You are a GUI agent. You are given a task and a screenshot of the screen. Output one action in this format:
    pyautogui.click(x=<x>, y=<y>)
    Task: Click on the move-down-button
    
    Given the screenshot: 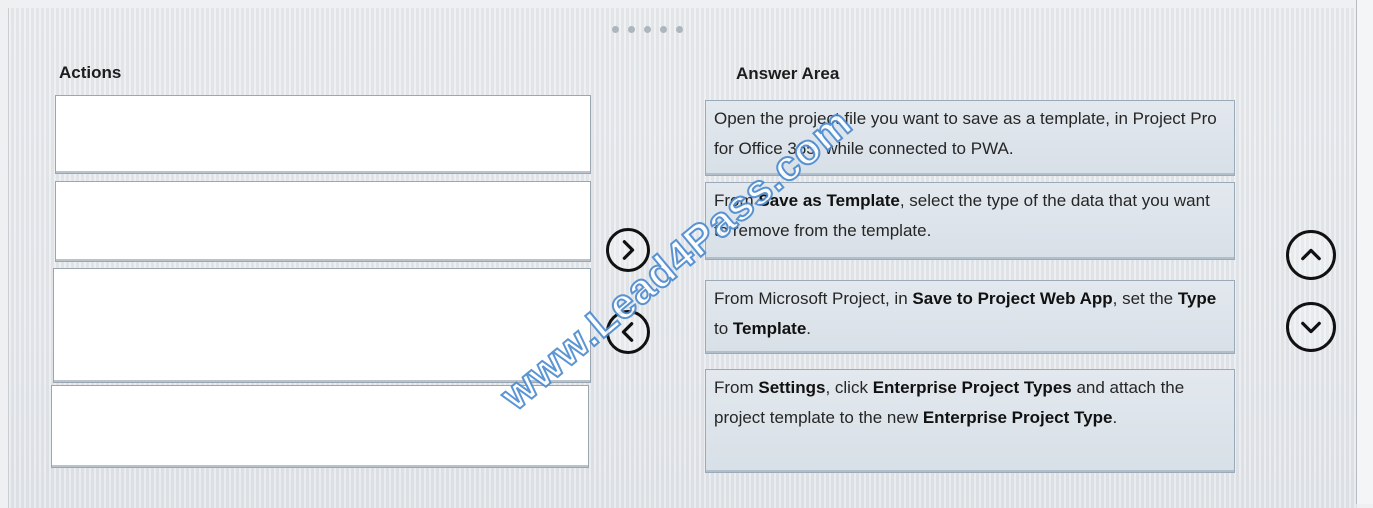 What is the action you would take?
    pyautogui.click(x=1311, y=327)
    